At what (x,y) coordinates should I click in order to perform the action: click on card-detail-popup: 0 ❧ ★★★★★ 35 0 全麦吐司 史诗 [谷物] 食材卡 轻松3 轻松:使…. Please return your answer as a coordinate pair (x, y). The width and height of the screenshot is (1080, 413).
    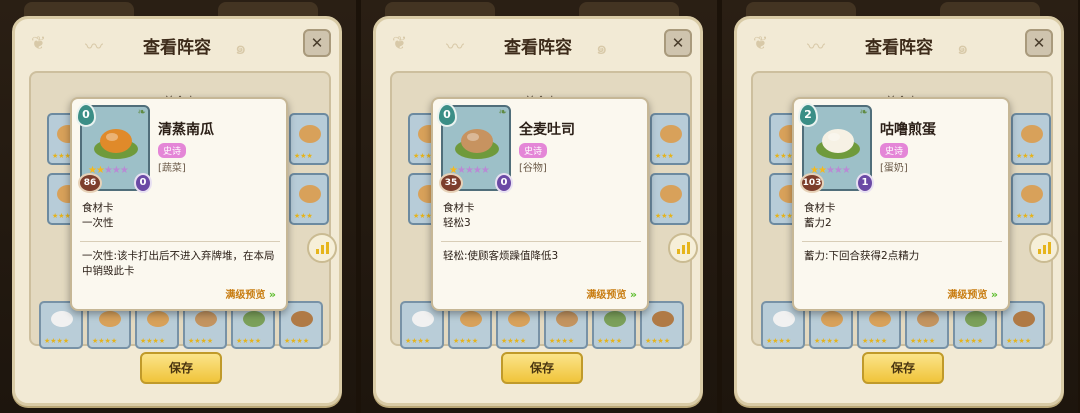
    Looking at the image, I should click on (540, 204).